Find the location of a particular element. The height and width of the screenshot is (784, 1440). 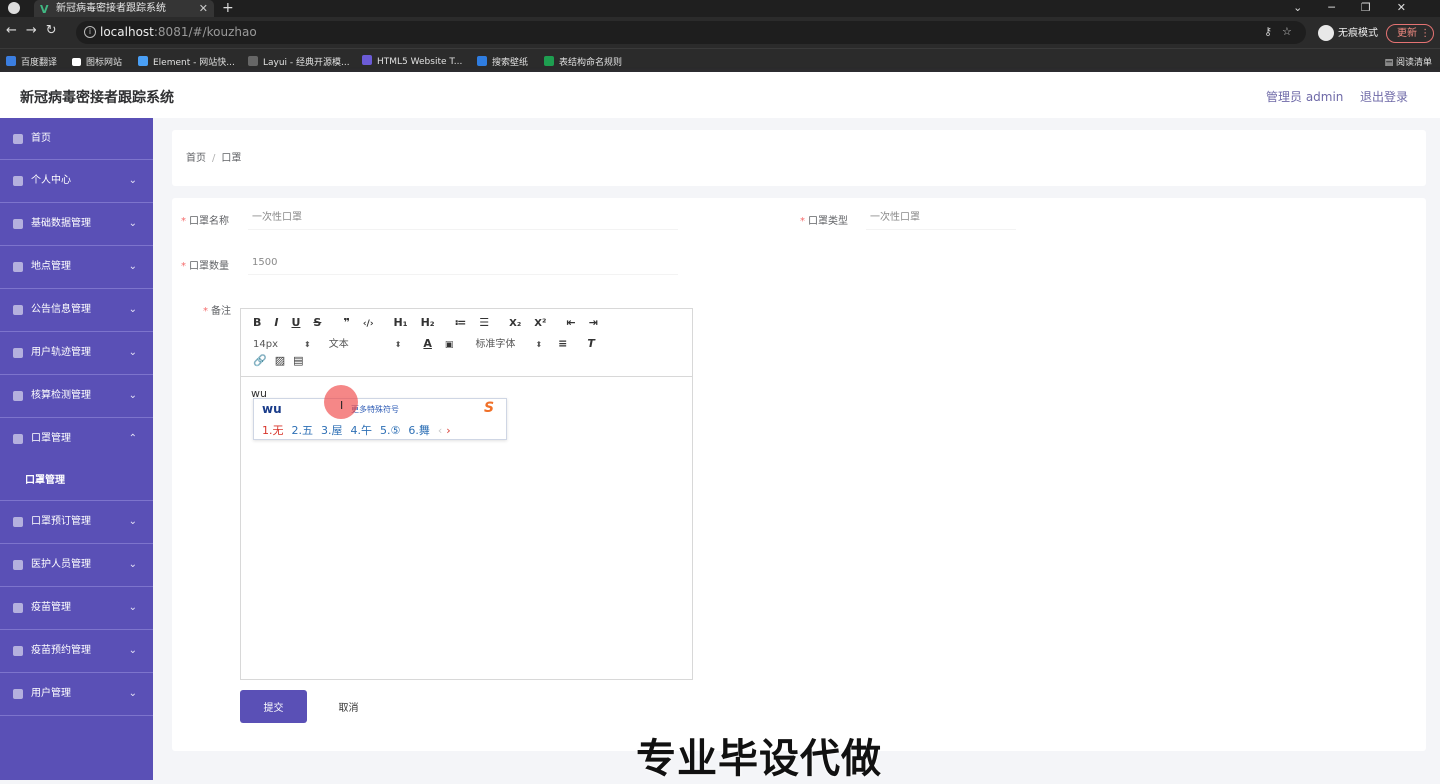

cancel-button: 取消 is located at coordinates (348, 706).